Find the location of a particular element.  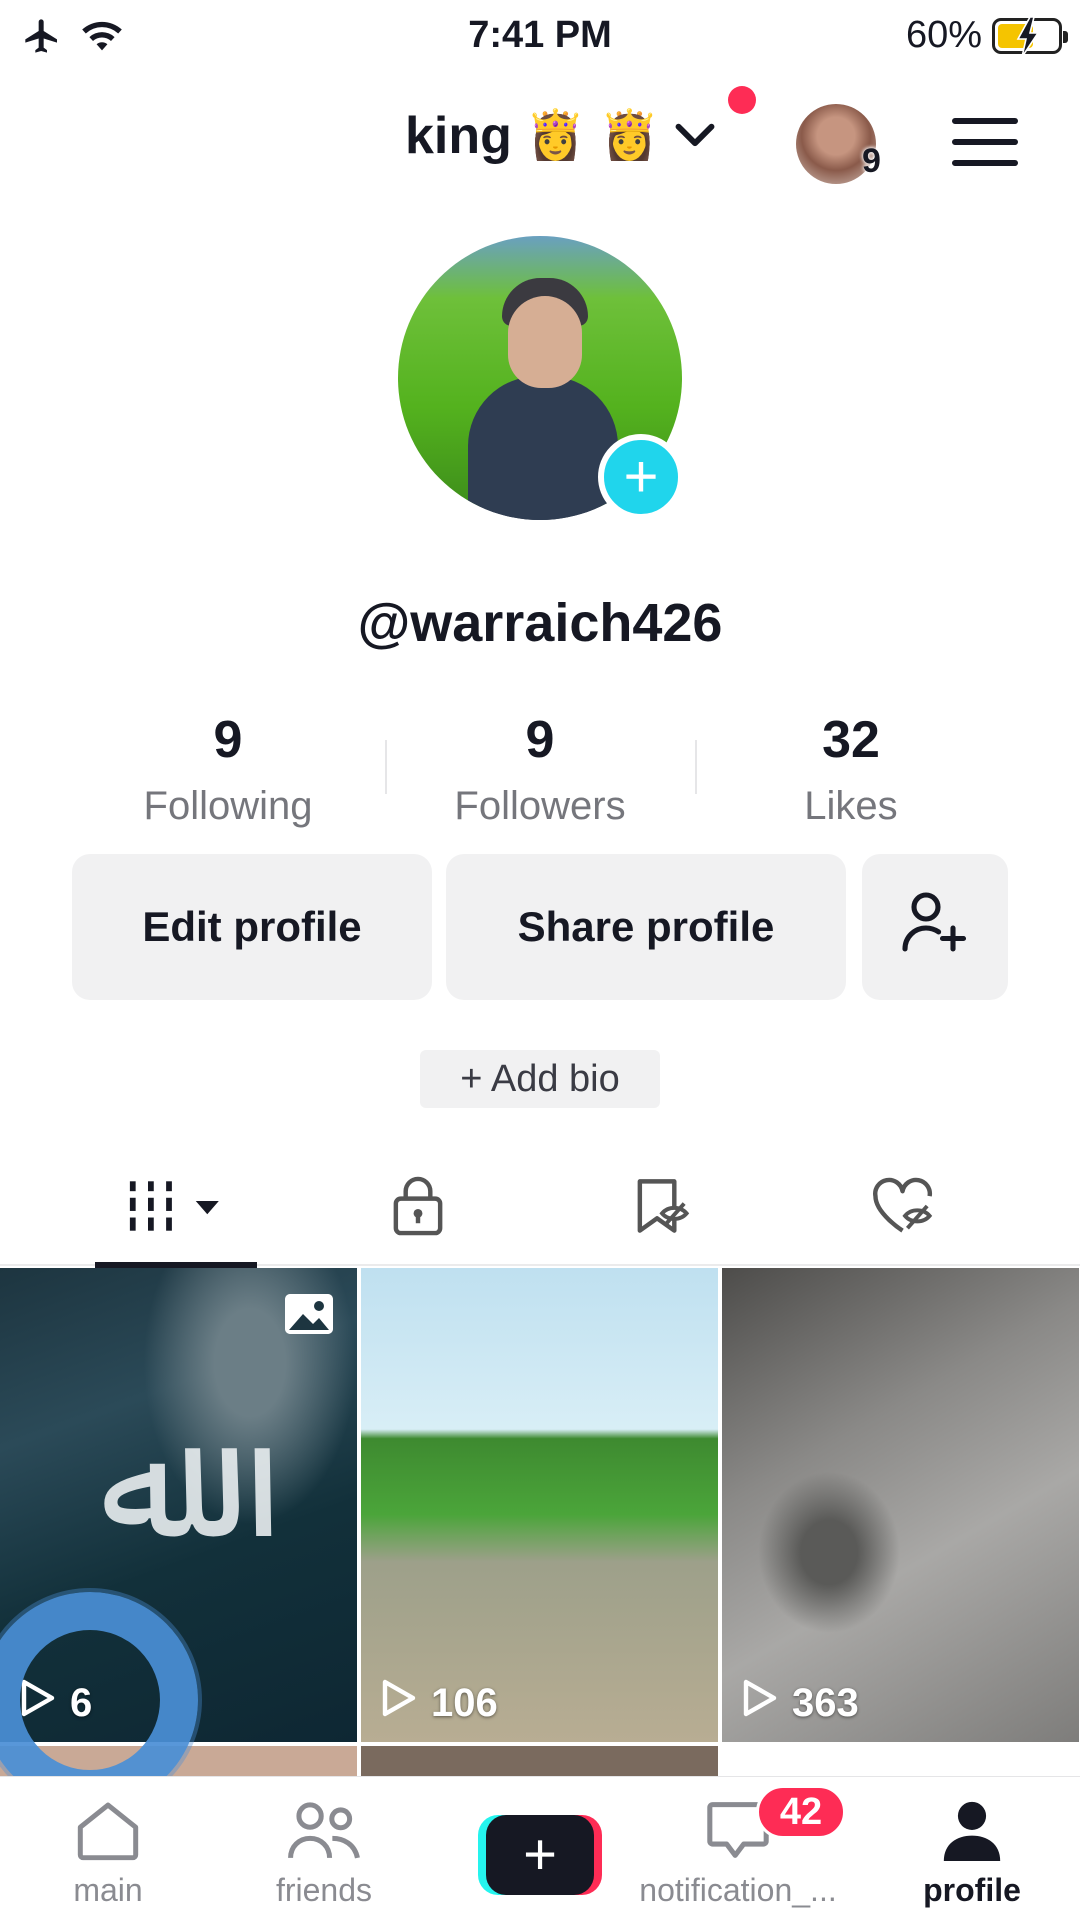

create-plus-icon: + is located at coordinates (540, 1855).